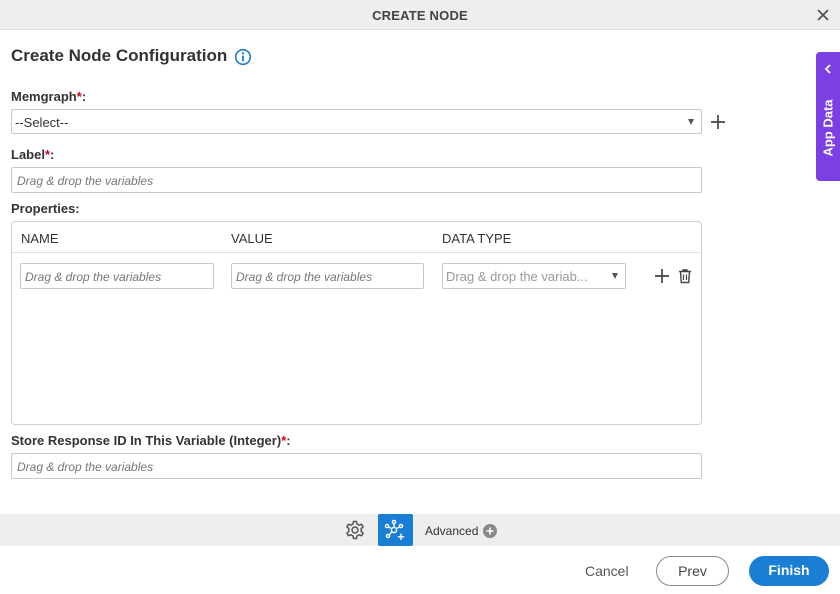 This screenshot has width=840, height=594. Describe the element at coordinates (49, 96) in the screenshot. I see `memgraph-label: Memgraph*:` at that location.